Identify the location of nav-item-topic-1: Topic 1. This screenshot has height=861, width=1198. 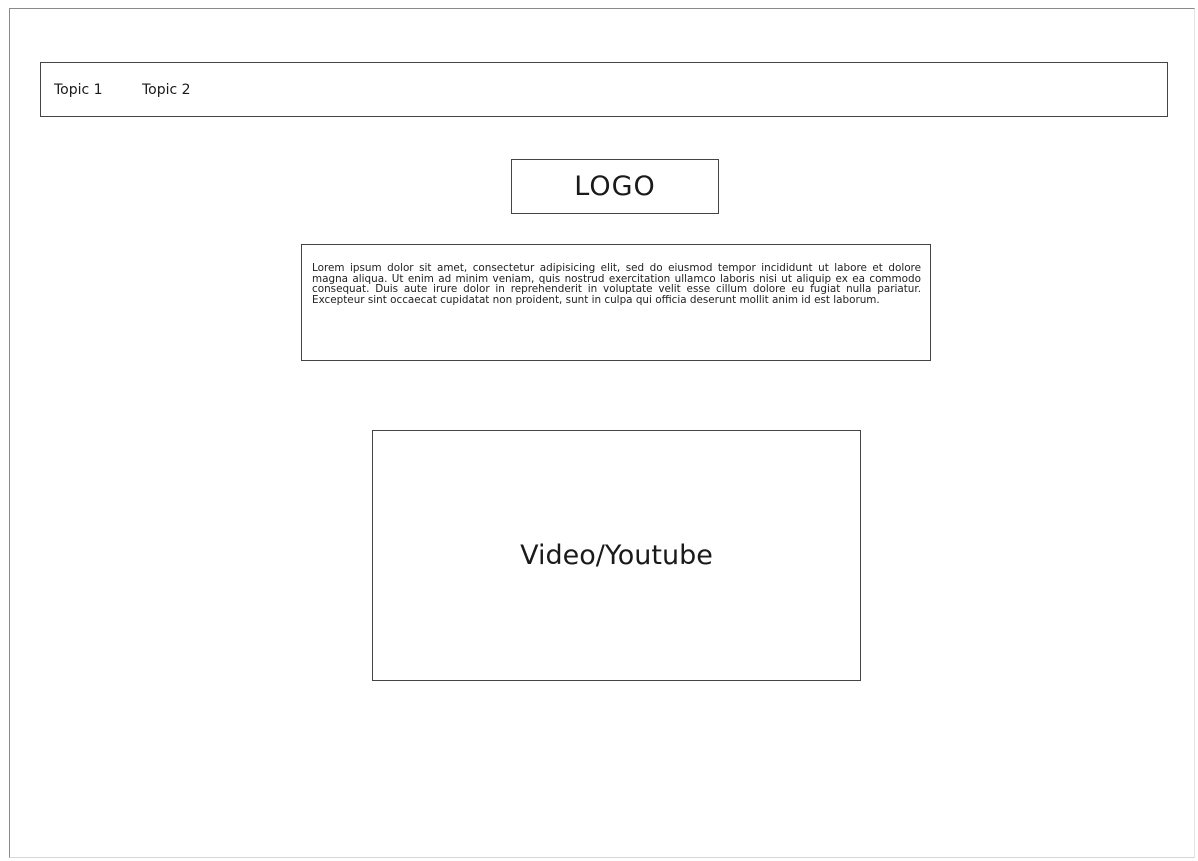
(78, 90).